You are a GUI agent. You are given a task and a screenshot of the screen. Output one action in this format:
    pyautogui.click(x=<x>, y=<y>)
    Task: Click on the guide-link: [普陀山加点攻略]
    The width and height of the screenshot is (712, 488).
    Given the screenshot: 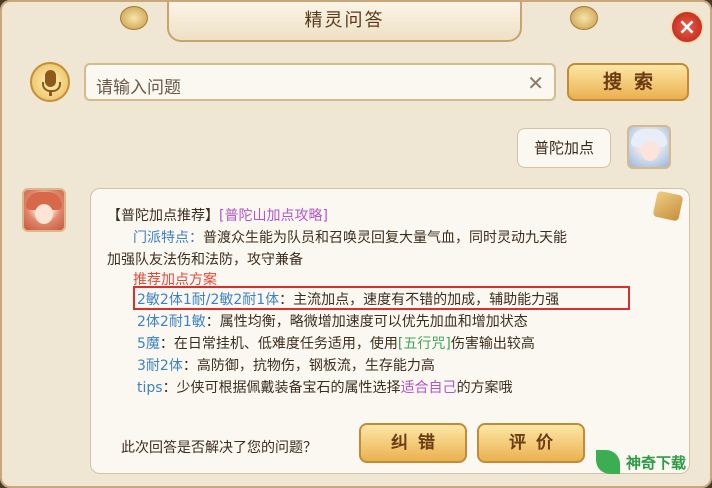 What is the action you would take?
    pyautogui.click(x=273, y=216)
    